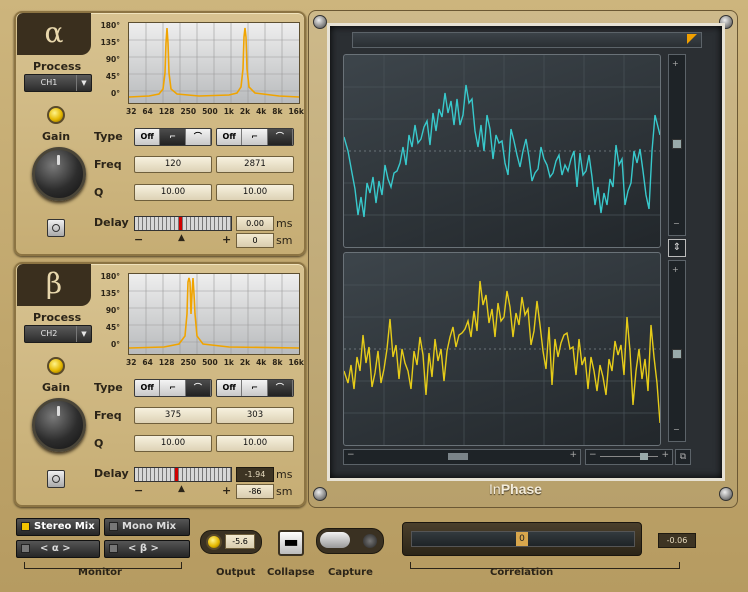 The width and height of the screenshot is (748, 592). Describe the element at coordinates (458, 456) in the screenshot. I see `scroll-thumb` at that location.